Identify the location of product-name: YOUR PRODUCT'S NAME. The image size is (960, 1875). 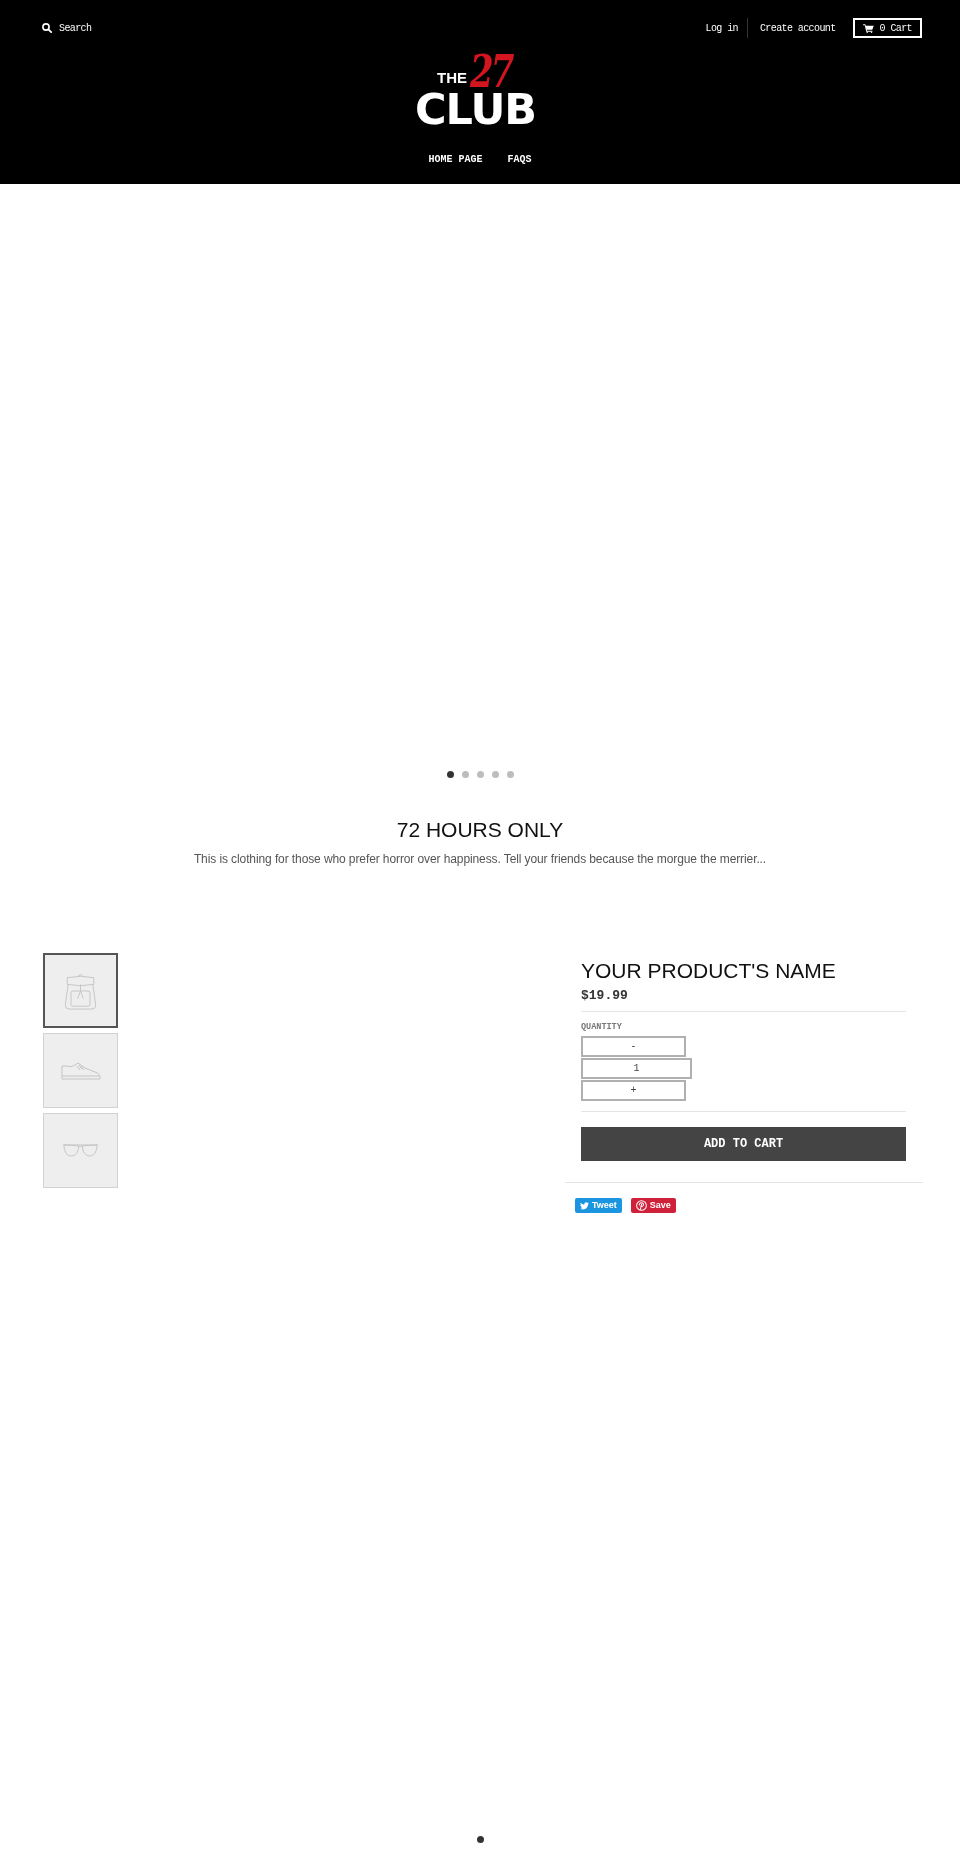
(709, 971).